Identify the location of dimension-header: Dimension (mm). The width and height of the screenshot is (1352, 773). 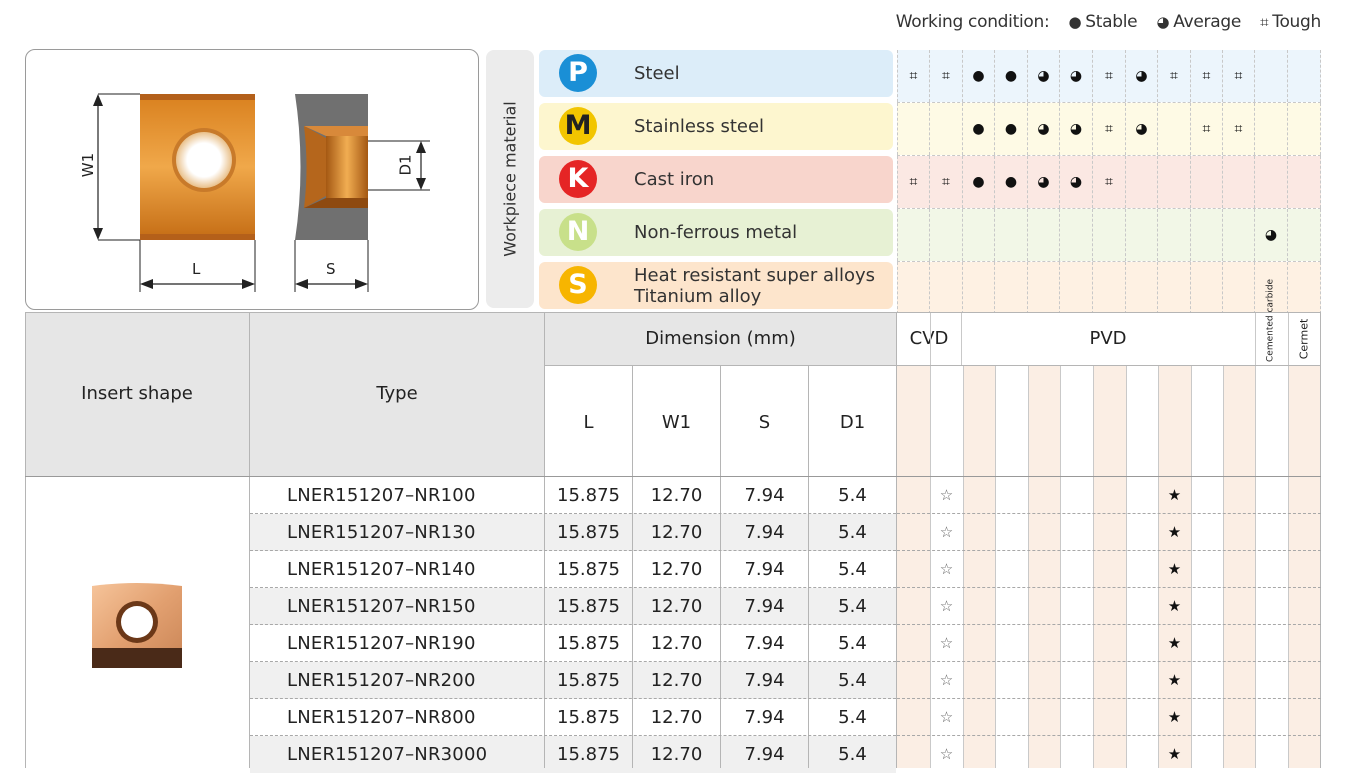
(720, 338).